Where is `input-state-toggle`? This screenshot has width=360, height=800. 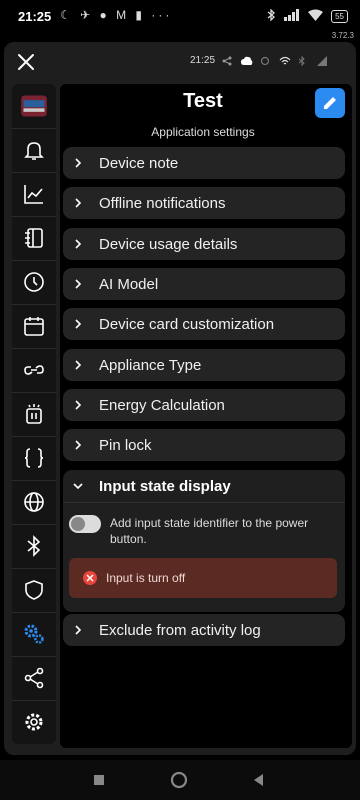 input-state-toggle is located at coordinates (85, 524).